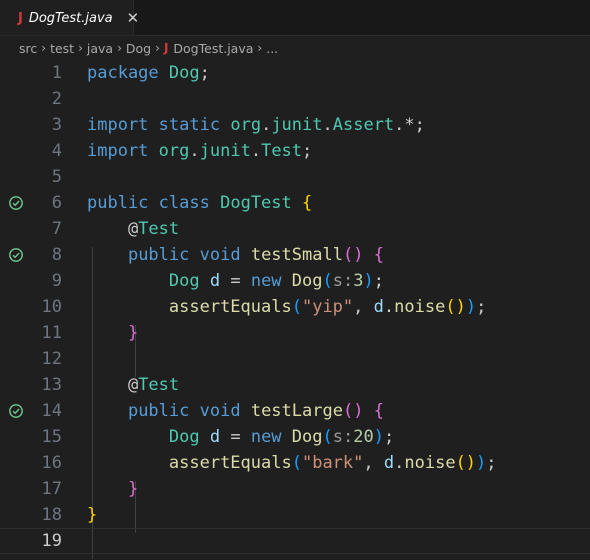  I want to click on line-number: 15, so click(51, 437).